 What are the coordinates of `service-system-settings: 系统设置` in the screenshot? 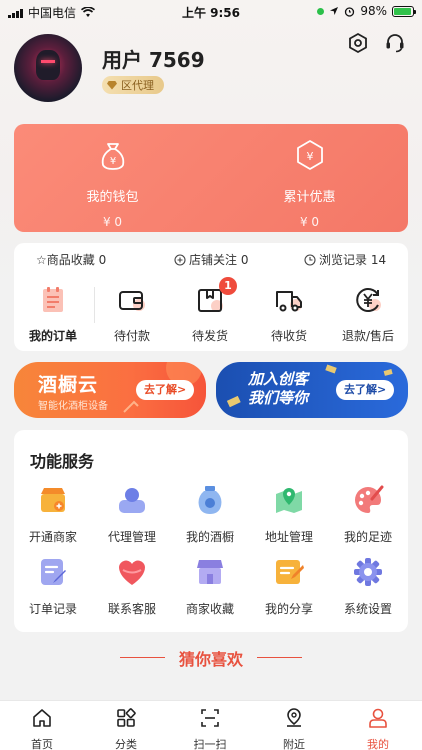 It's located at (368, 586).